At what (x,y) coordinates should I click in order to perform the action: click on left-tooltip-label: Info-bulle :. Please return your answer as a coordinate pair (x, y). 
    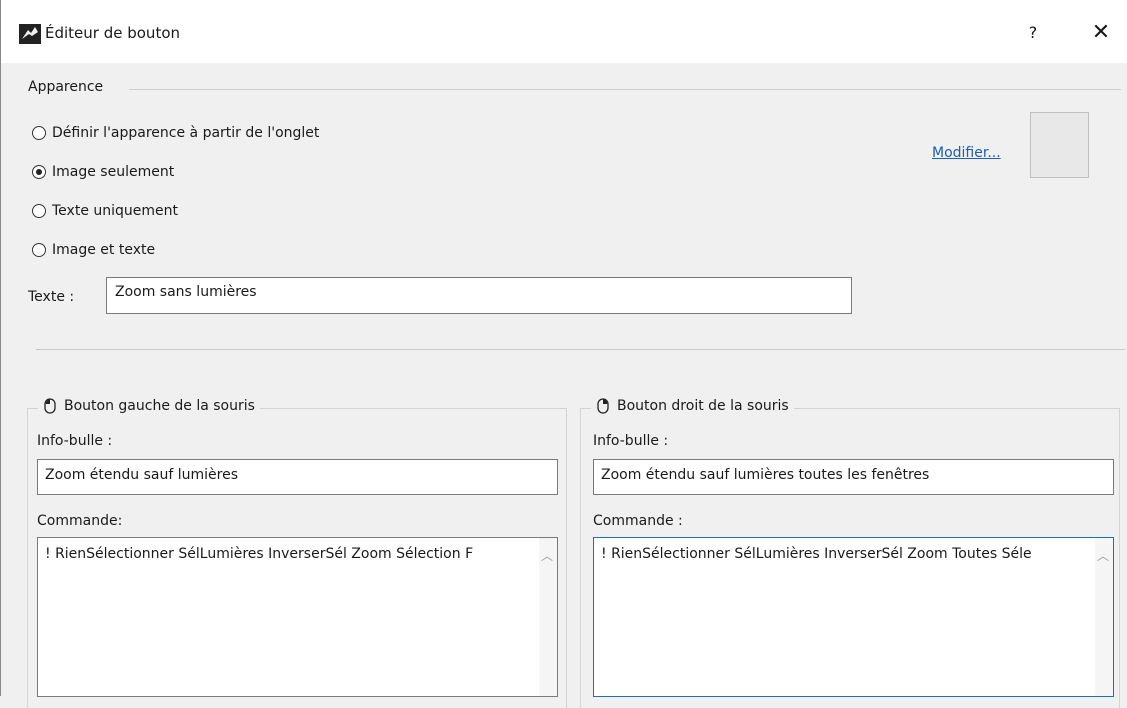
    Looking at the image, I should click on (75, 441).